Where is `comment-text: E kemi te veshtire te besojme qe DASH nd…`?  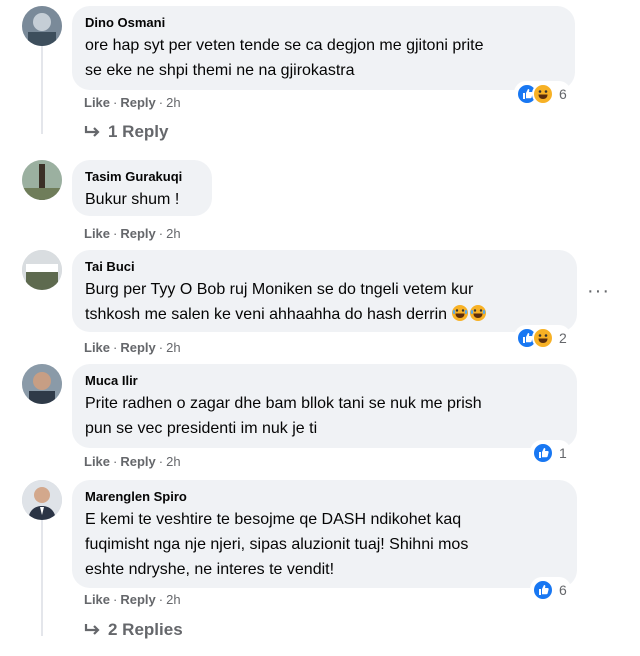 comment-text: E kemi te veshtire te besojme qe DASH nd… is located at coordinates (277, 544).